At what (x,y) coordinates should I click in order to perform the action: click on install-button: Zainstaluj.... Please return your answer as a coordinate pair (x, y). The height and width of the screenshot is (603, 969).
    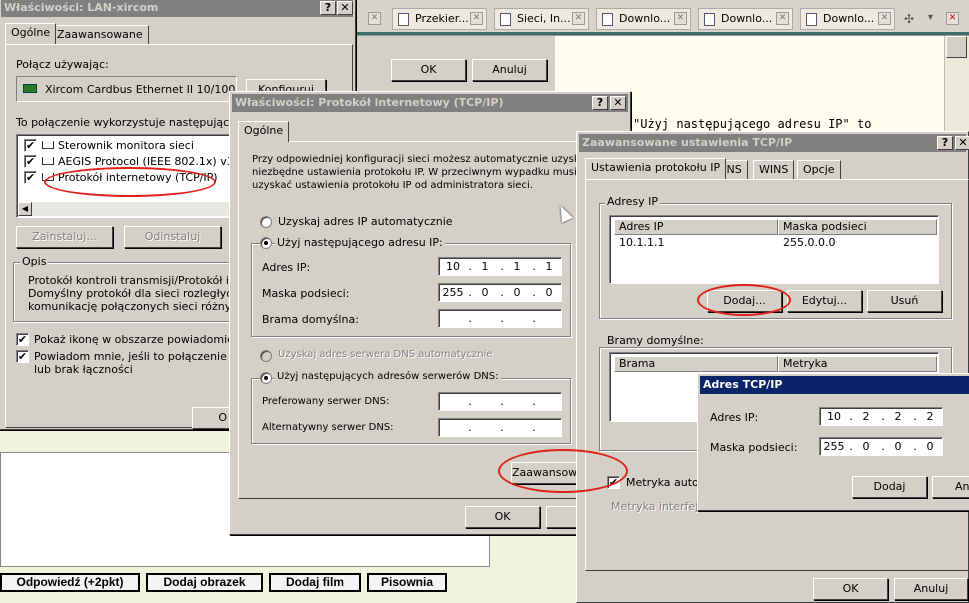
    Looking at the image, I should click on (64, 237).